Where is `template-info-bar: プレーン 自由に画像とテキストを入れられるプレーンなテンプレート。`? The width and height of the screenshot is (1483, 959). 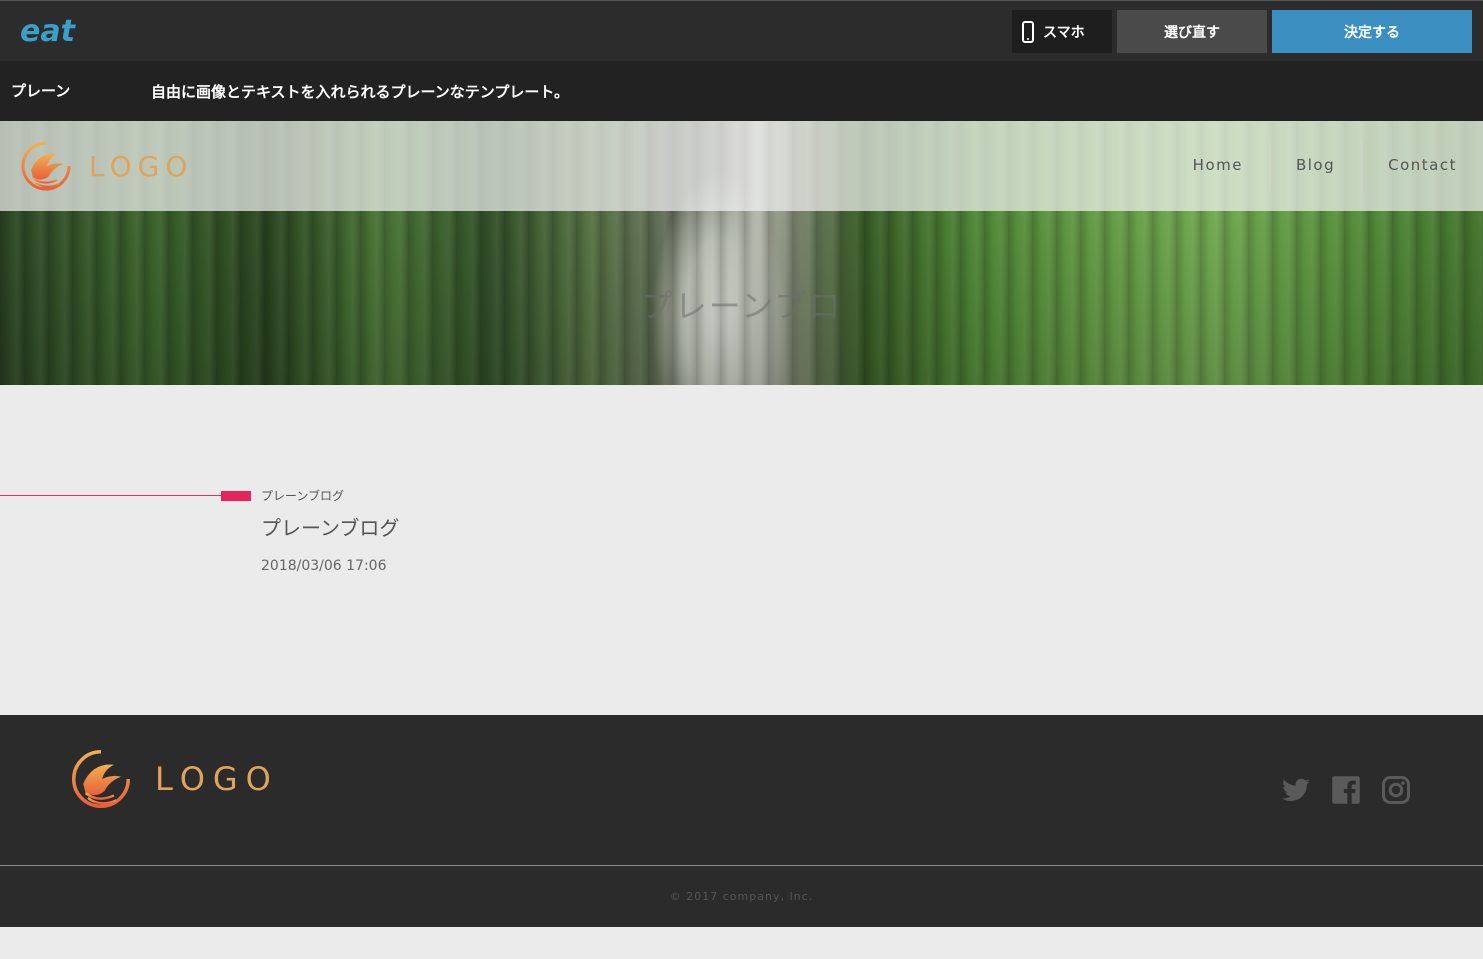
template-info-bar: プレーン 自由に画像とテキストを入れられるプレーンなテンプレート。 is located at coordinates (741, 91).